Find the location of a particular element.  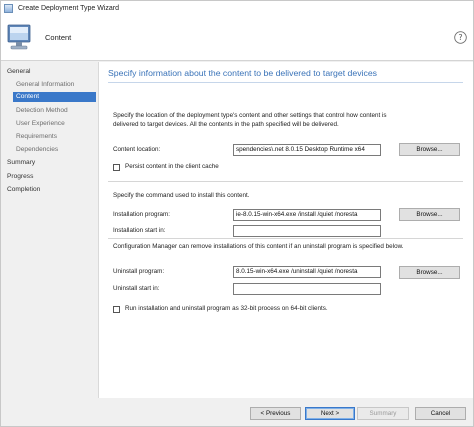

next-button: Next > is located at coordinates (330, 413).